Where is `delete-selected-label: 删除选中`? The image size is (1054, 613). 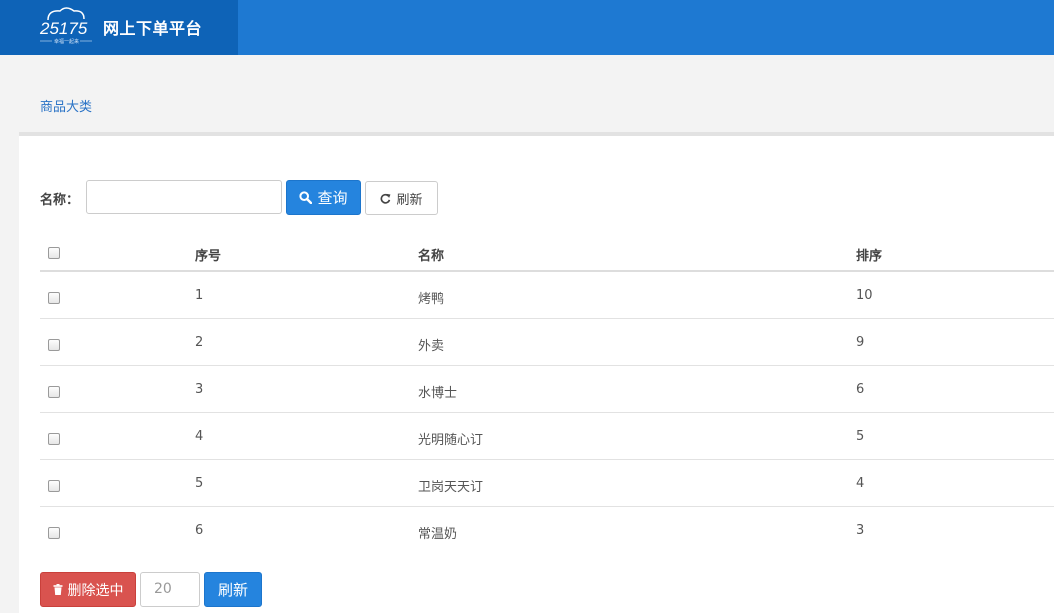
delete-selected-label: 删除选中 is located at coordinates (95, 590).